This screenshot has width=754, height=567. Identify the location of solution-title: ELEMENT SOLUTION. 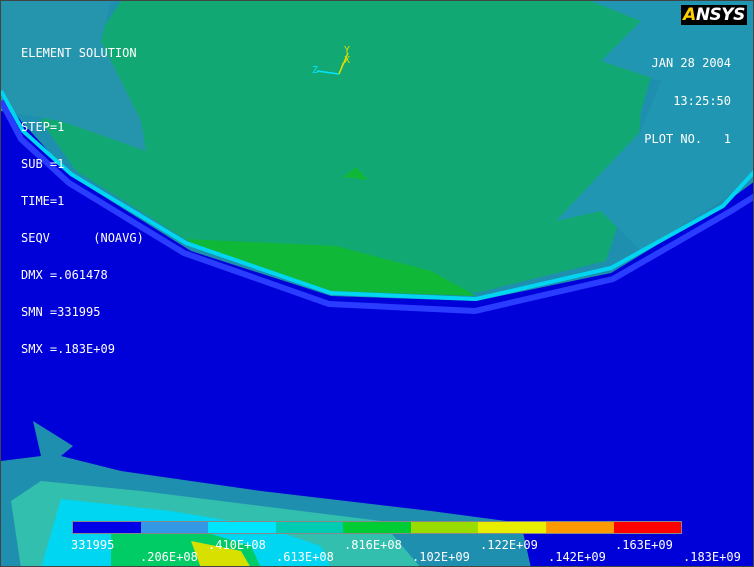
(79, 53).